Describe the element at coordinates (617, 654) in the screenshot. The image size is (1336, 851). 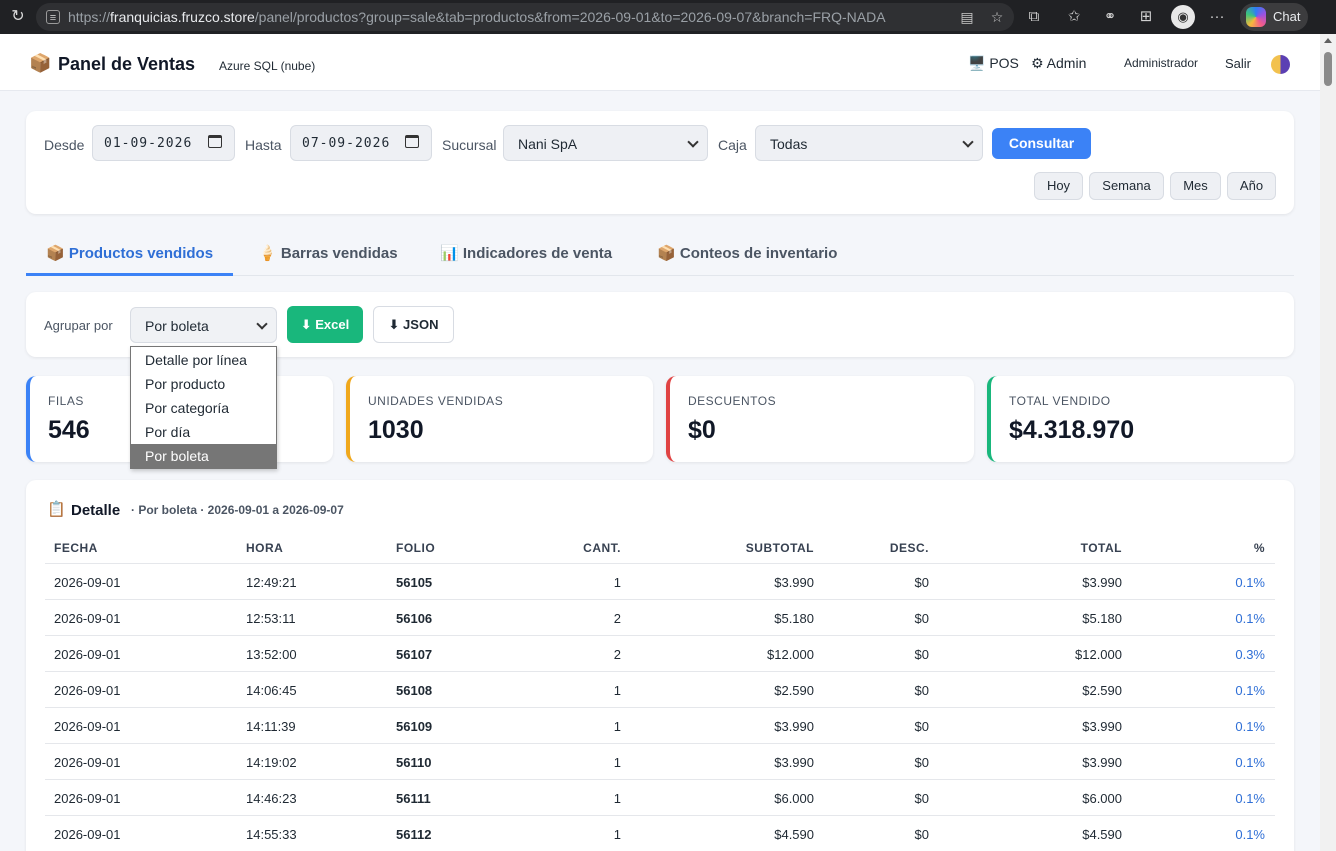
I see `cell-cant: 2` at that location.